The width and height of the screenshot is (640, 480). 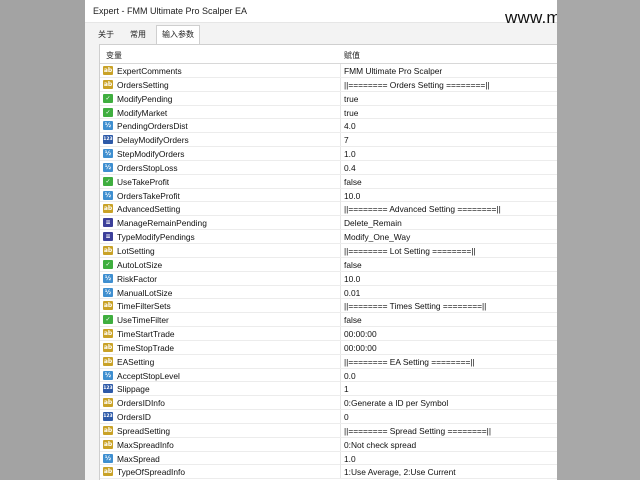 What do you see at coordinates (114, 55) in the screenshot?
I see `column-header-variable: 变量` at bounding box center [114, 55].